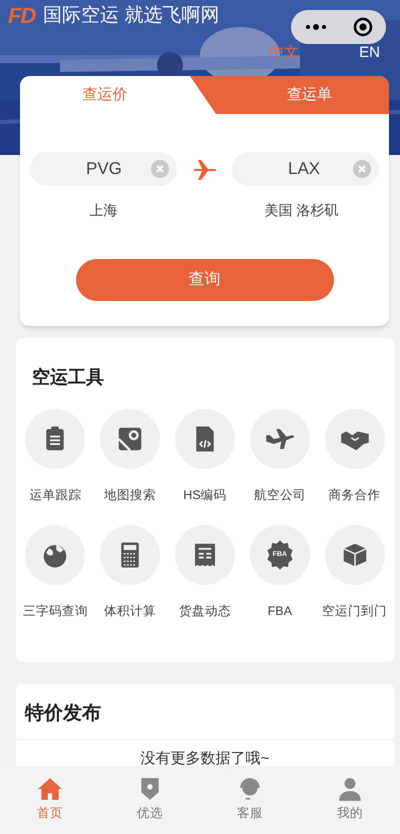  Describe the element at coordinates (205, 457) in the screenshot. I see `tool-item: HS编码` at that location.